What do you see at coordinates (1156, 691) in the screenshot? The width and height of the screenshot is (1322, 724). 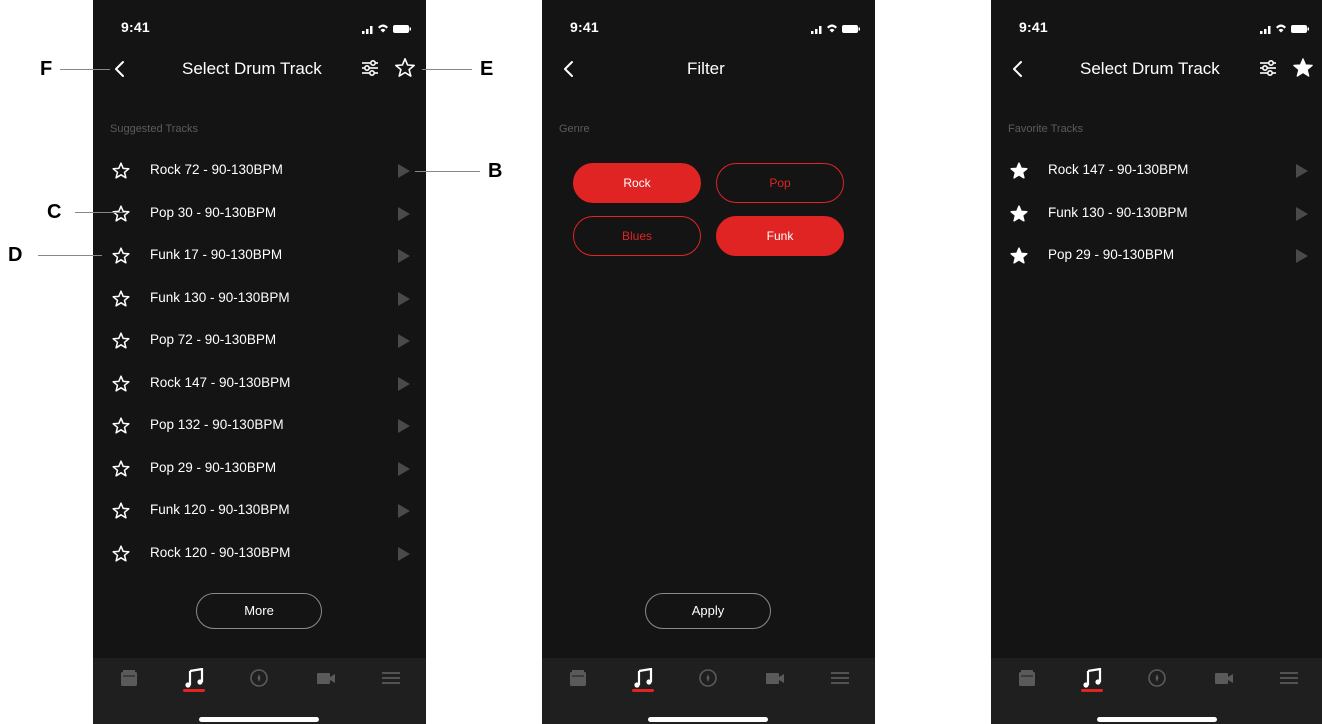 I see `tab-bar` at bounding box center [1156, 691].